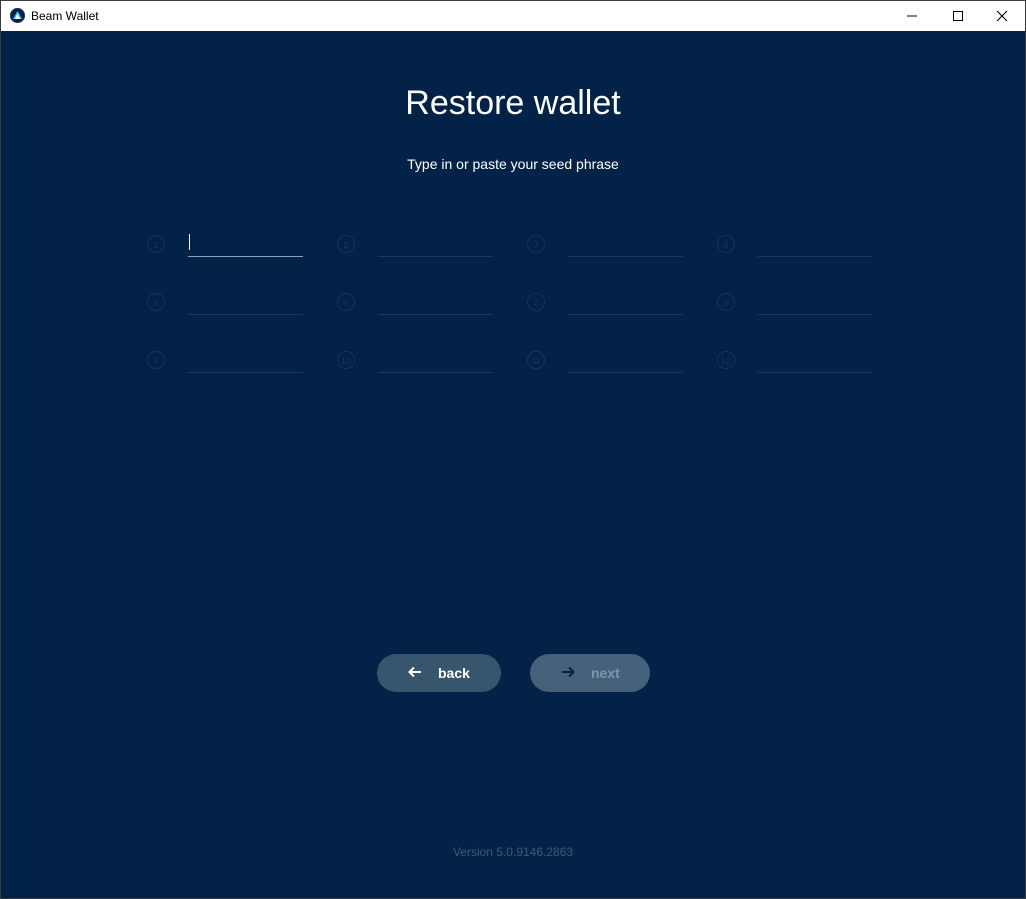 This screenshot has height=899, width=1026. Describe the element at coordinates (346, 360) in the screenshot. I see `seed-word-number: 10` at that location.